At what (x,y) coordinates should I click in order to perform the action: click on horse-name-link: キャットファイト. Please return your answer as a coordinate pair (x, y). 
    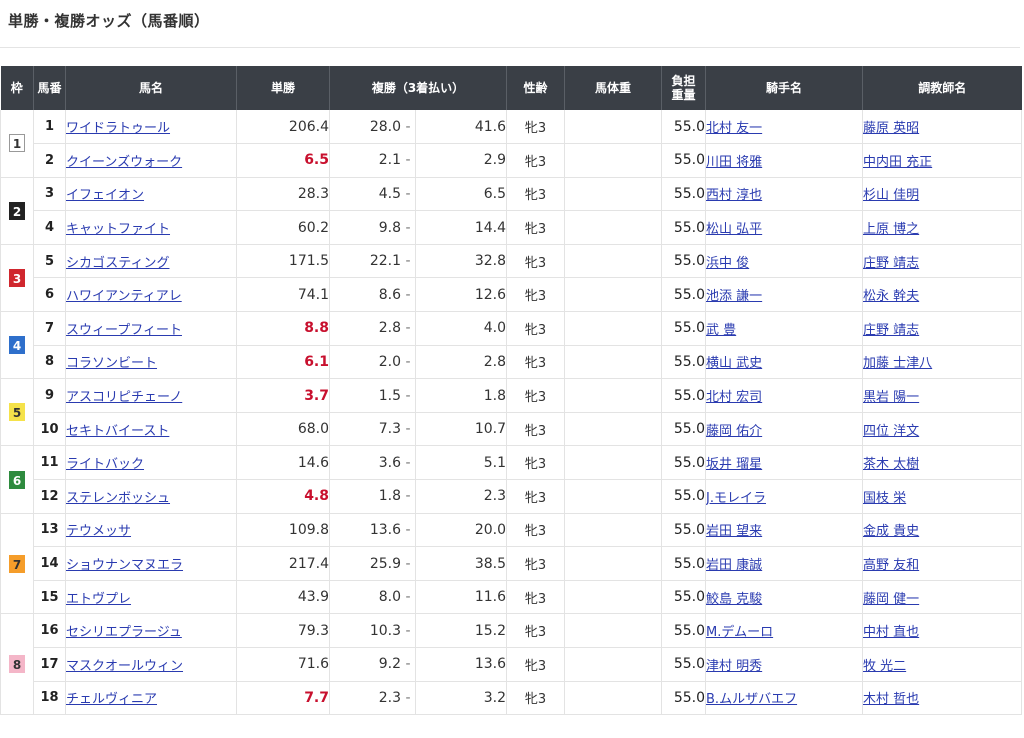
    Looking at the image, I should click on (118, 229).